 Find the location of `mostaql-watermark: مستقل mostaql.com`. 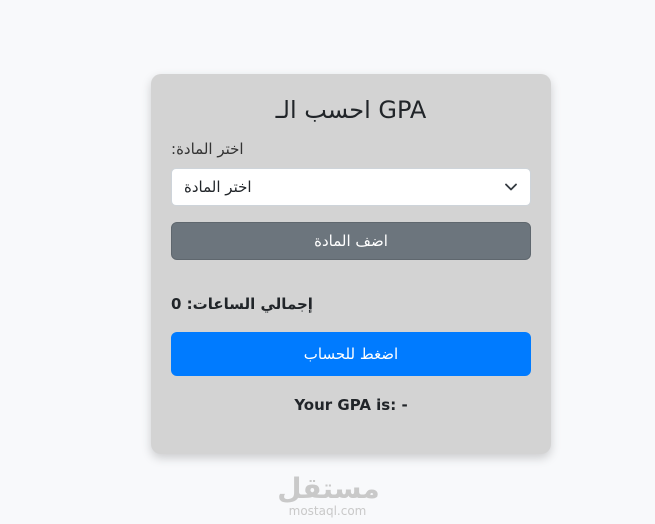

mostaql-watermark: مستقل mostaql.com is located at coordinates (327, 495).